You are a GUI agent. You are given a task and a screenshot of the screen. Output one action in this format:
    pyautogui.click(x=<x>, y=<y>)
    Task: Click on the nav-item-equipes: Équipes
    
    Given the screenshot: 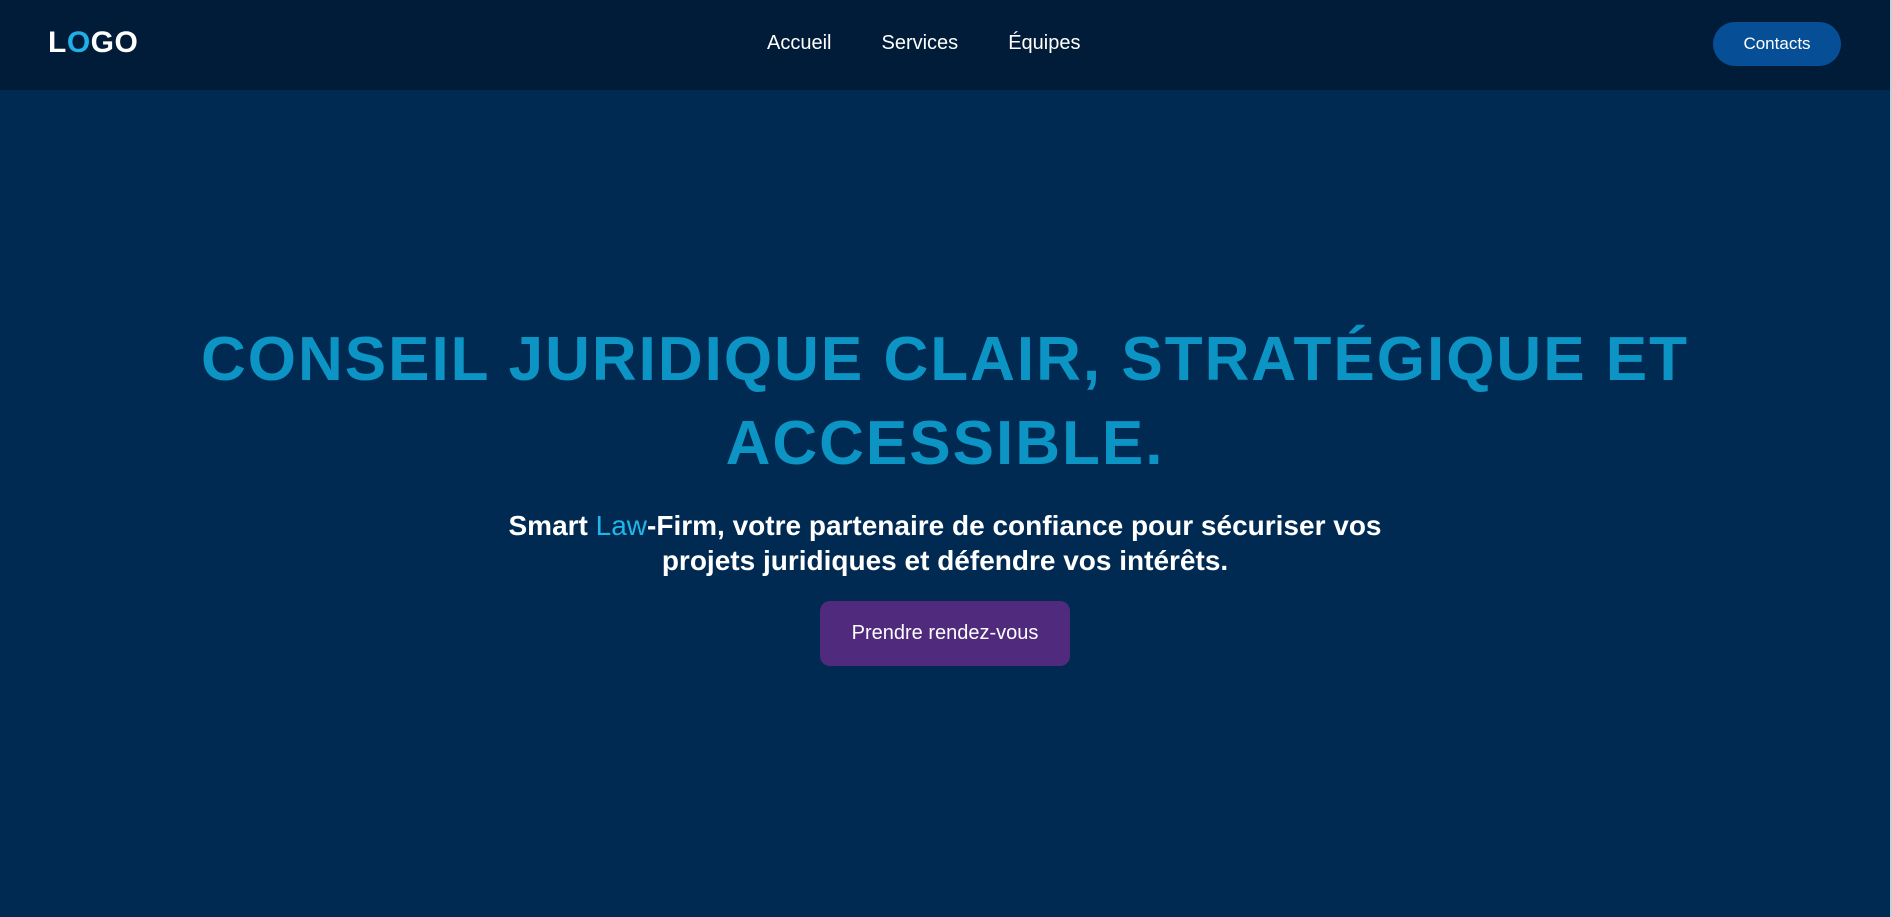 What is the action you would take?
    pyautogui.click(x=1044, y=43)
    